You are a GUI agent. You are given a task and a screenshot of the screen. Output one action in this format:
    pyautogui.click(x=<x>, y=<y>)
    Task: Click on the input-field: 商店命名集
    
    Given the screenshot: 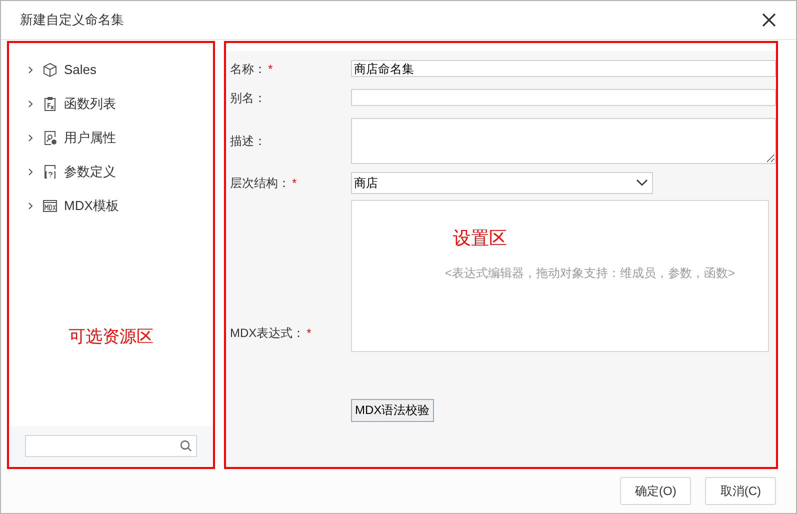 What is the action you would take?
    pyautogui.click(x=563, y=68)
    